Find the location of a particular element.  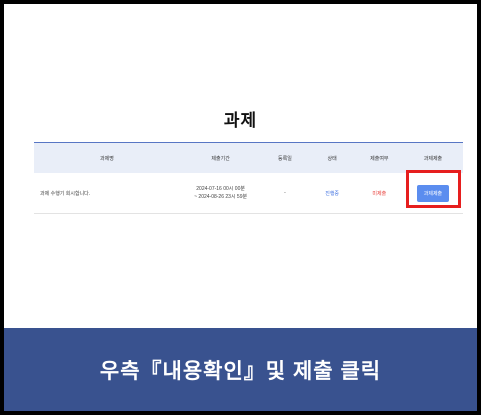

table-header-row: 과제명 제출기간 등록일 상태 제출여부 과제제출 is located at coordinates (248, 157).